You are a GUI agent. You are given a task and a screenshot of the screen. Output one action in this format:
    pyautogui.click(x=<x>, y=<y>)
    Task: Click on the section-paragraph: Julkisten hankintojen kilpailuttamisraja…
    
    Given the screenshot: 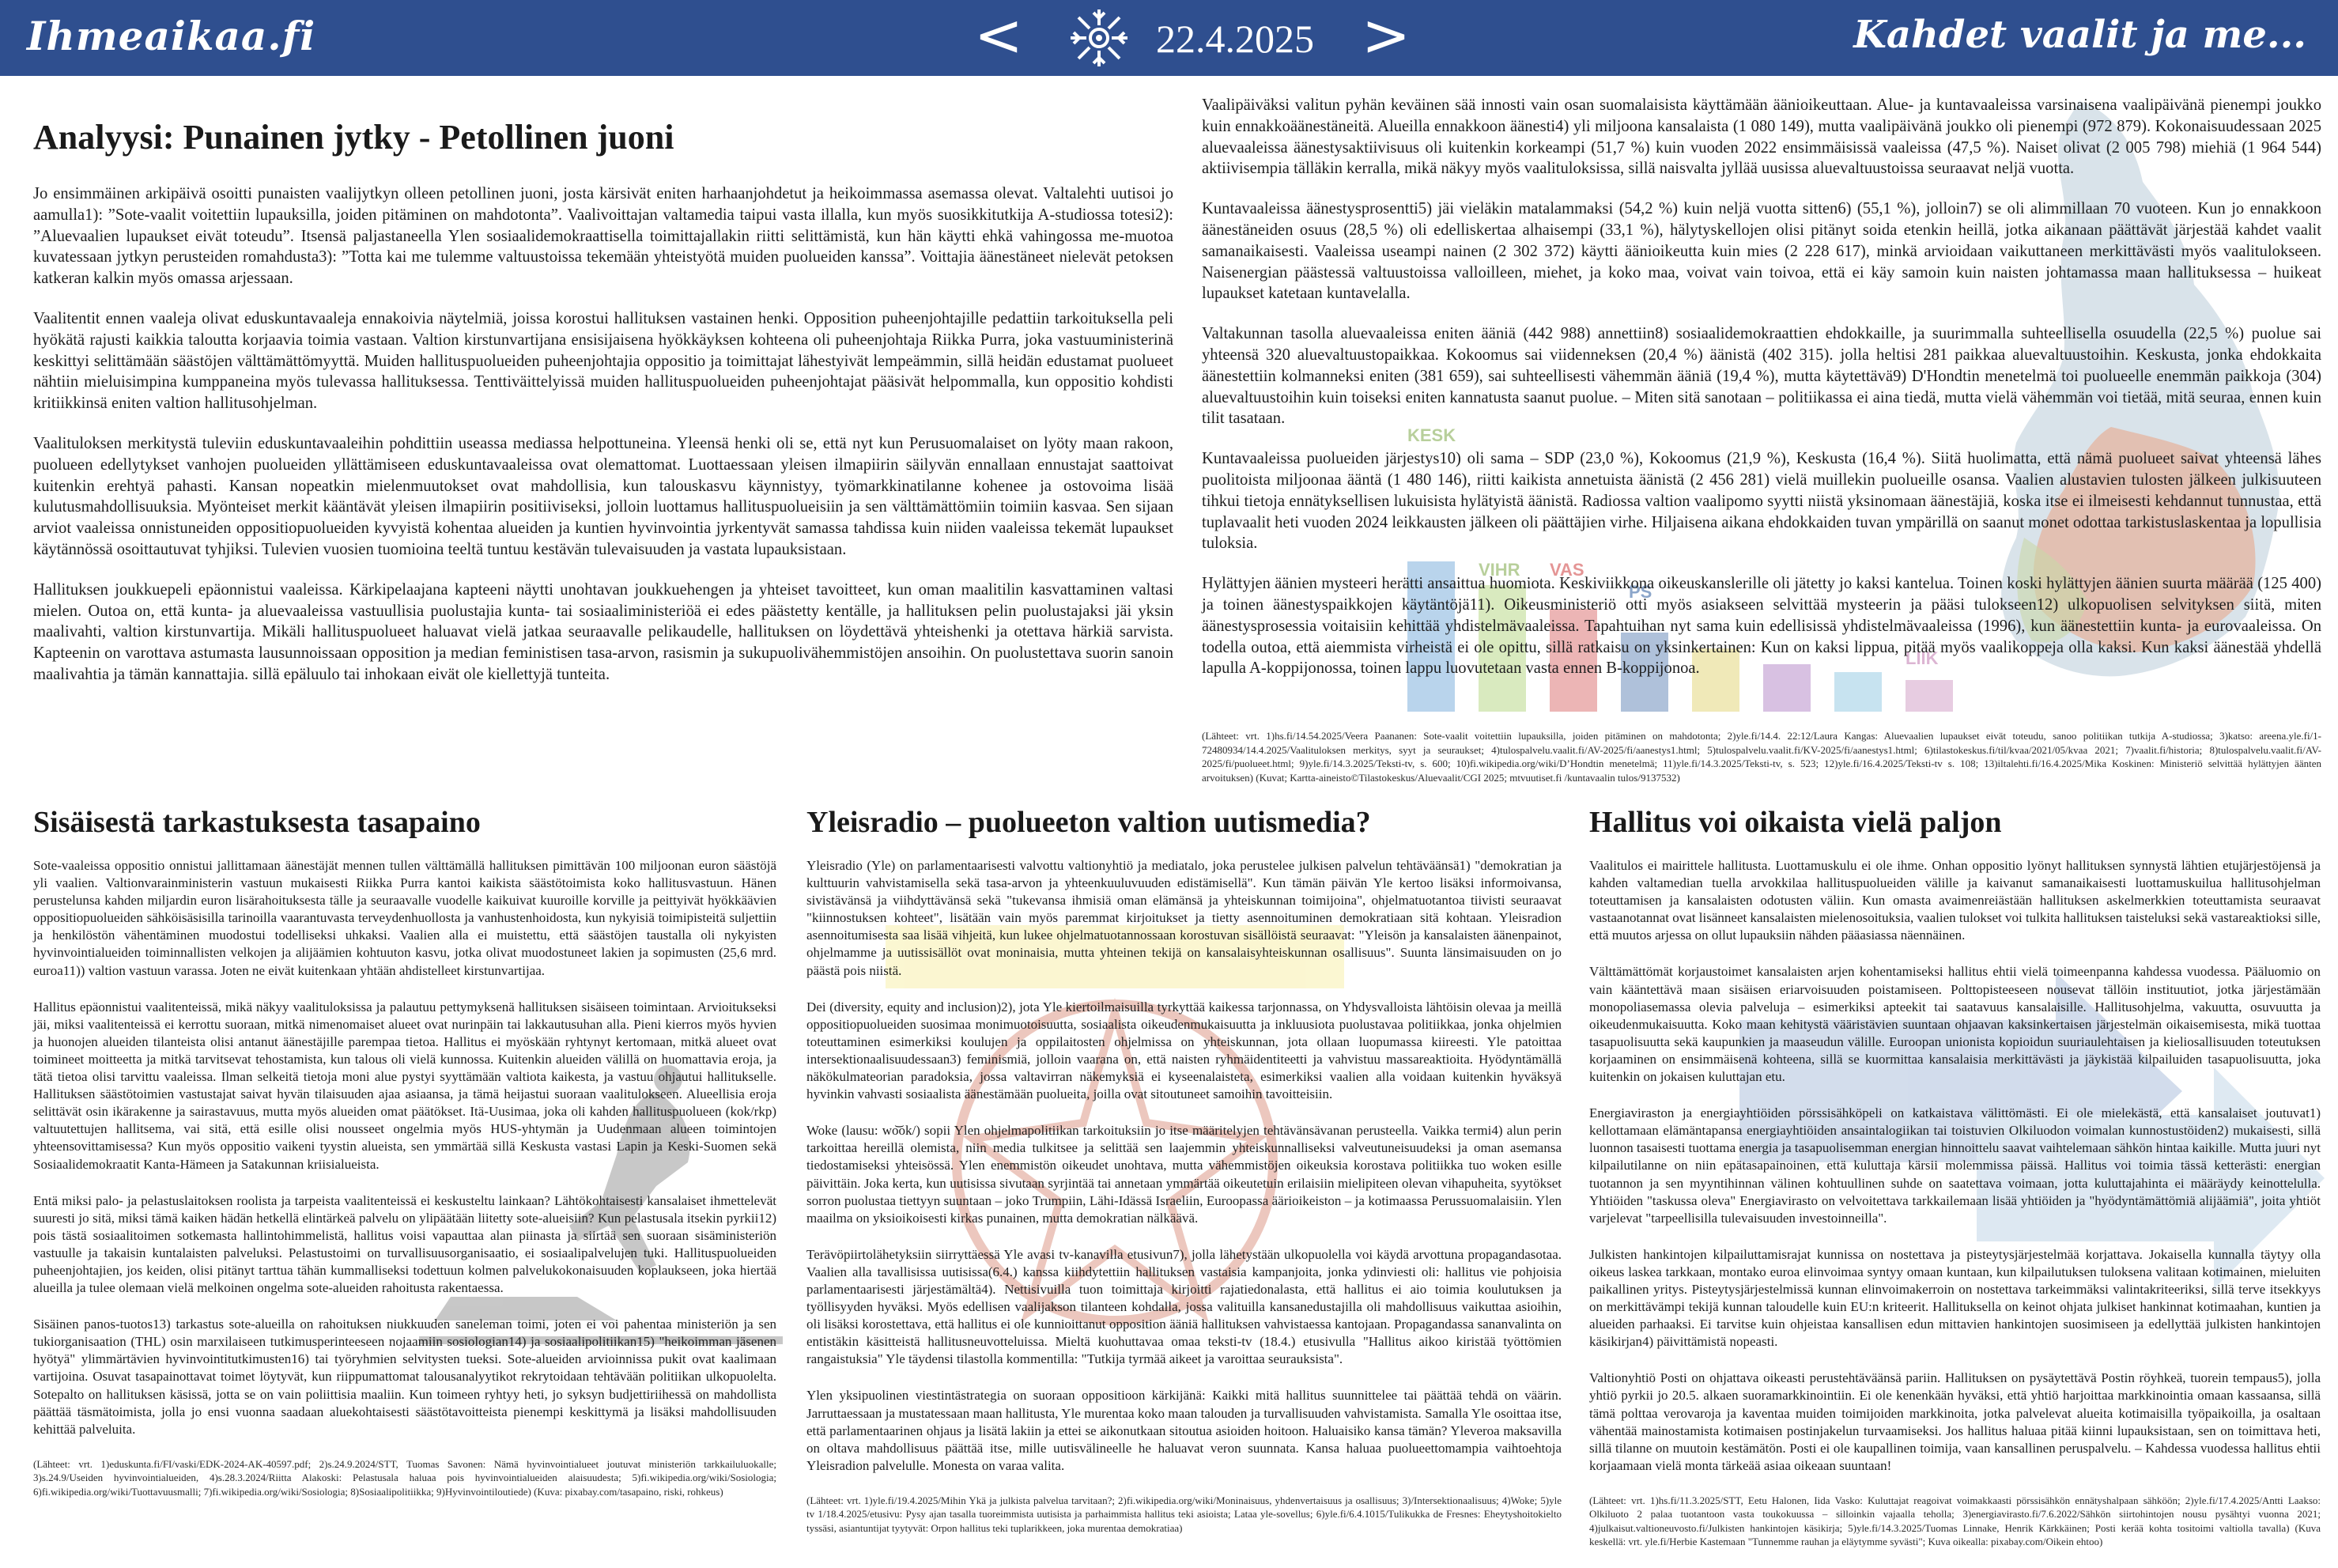 What is the action you would take?
    pyautogui.click(x=1955, y=1298)
    